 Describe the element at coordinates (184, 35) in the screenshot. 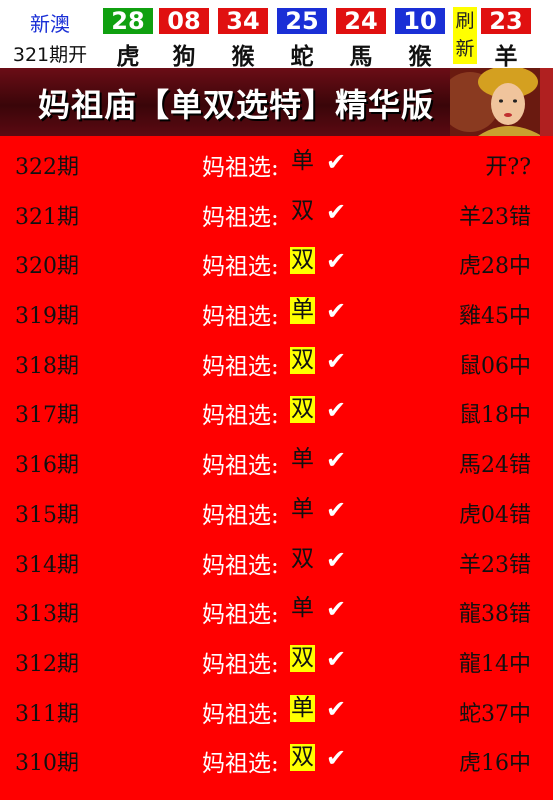

I see `draw-ball: 08 狗` at that location.